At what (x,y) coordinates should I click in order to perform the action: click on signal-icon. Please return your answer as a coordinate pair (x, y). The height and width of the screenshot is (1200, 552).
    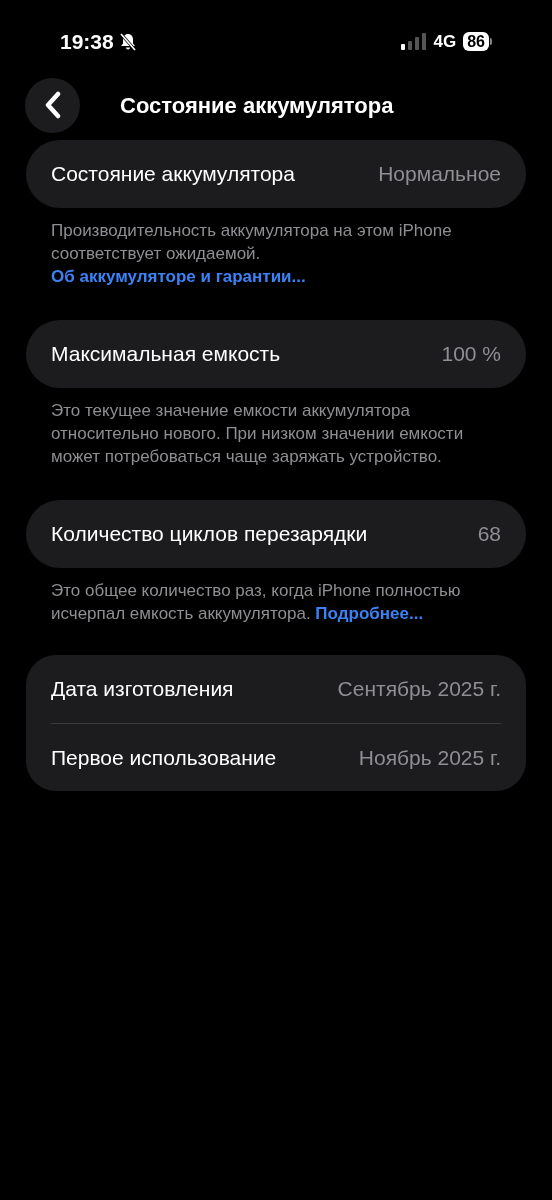
    Looking at the image, I should click on (413, 41).